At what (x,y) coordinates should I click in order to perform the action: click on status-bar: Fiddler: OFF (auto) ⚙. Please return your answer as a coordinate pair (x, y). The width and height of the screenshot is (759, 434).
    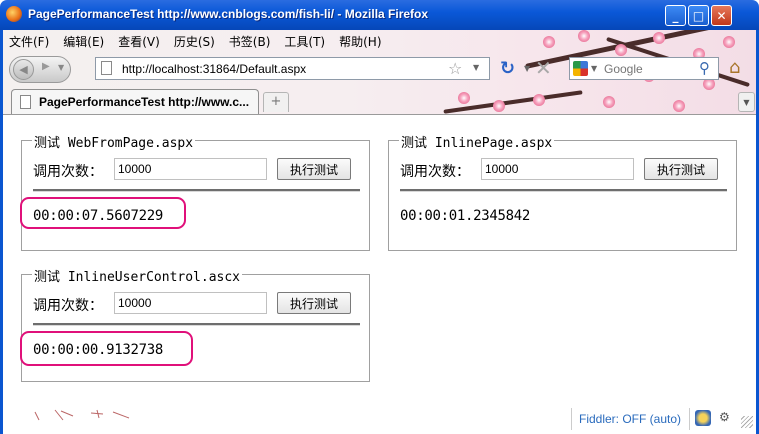
    Looking at the image, I should click on (379, 419).